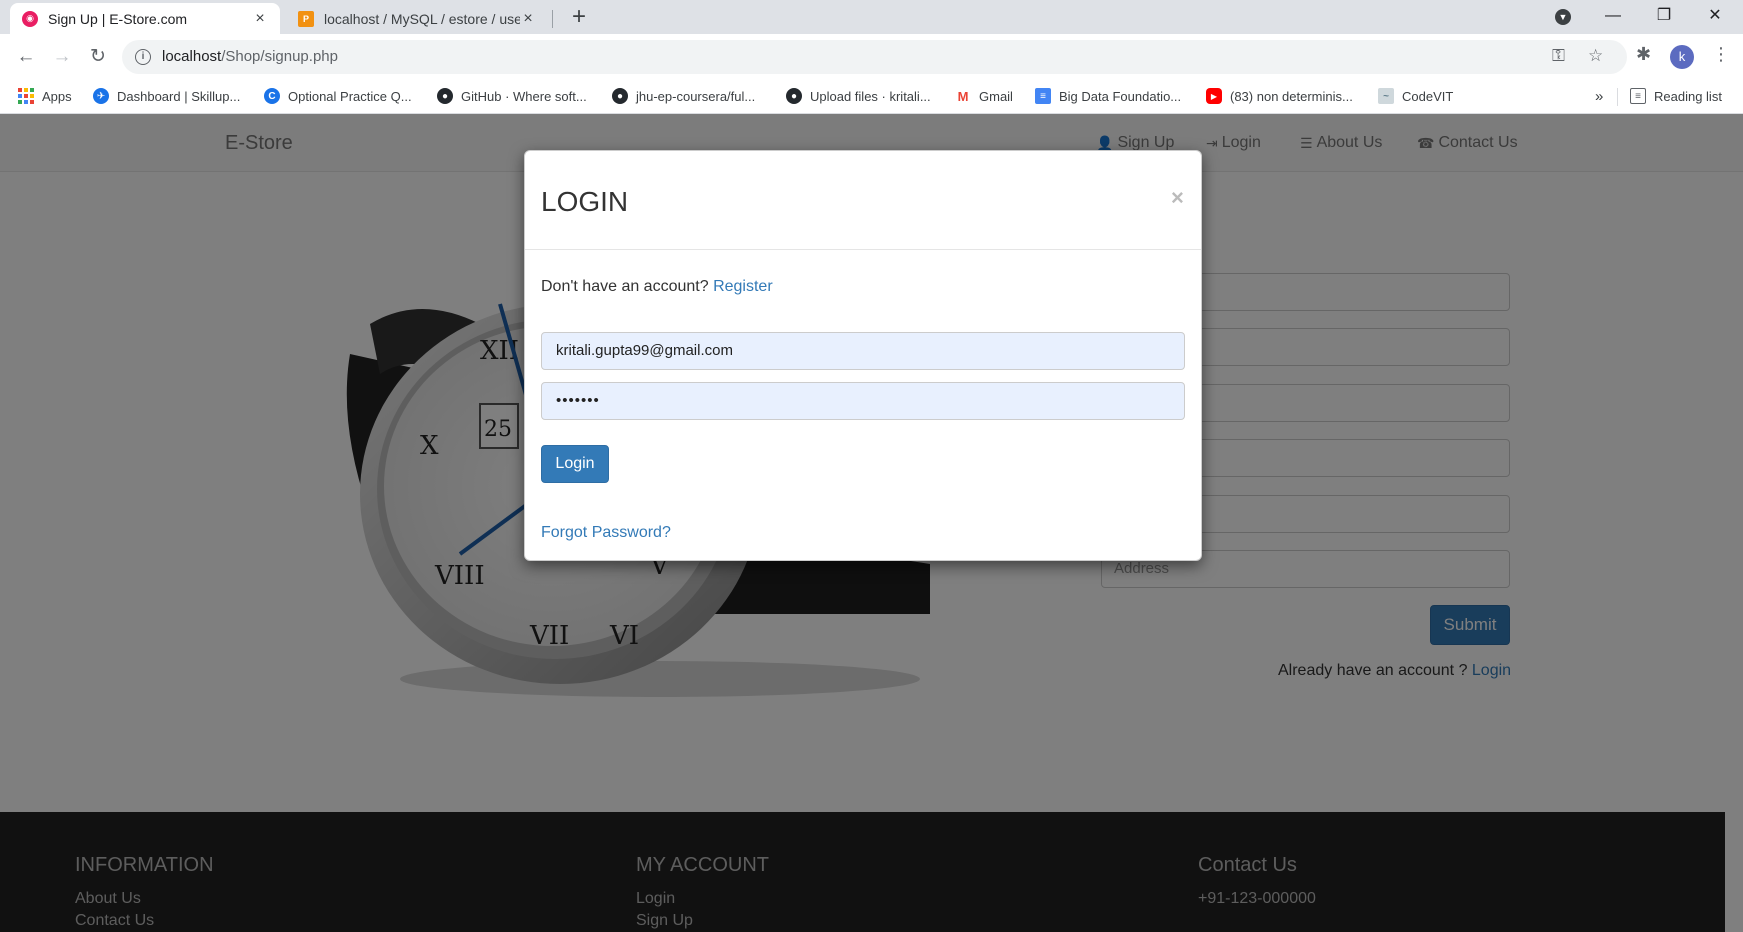 Image resolution: width=1743 pixels, height=932 pixels. I want to click on gmail-icon: M, so click(963, 96).